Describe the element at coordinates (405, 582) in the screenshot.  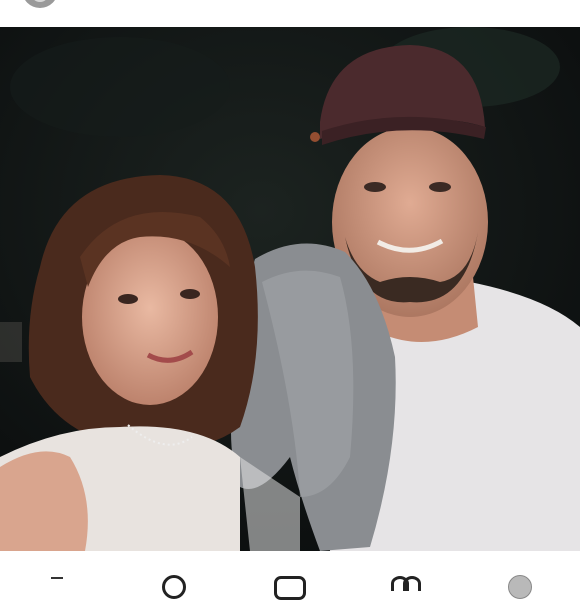
I see `heart-icon` at that location.